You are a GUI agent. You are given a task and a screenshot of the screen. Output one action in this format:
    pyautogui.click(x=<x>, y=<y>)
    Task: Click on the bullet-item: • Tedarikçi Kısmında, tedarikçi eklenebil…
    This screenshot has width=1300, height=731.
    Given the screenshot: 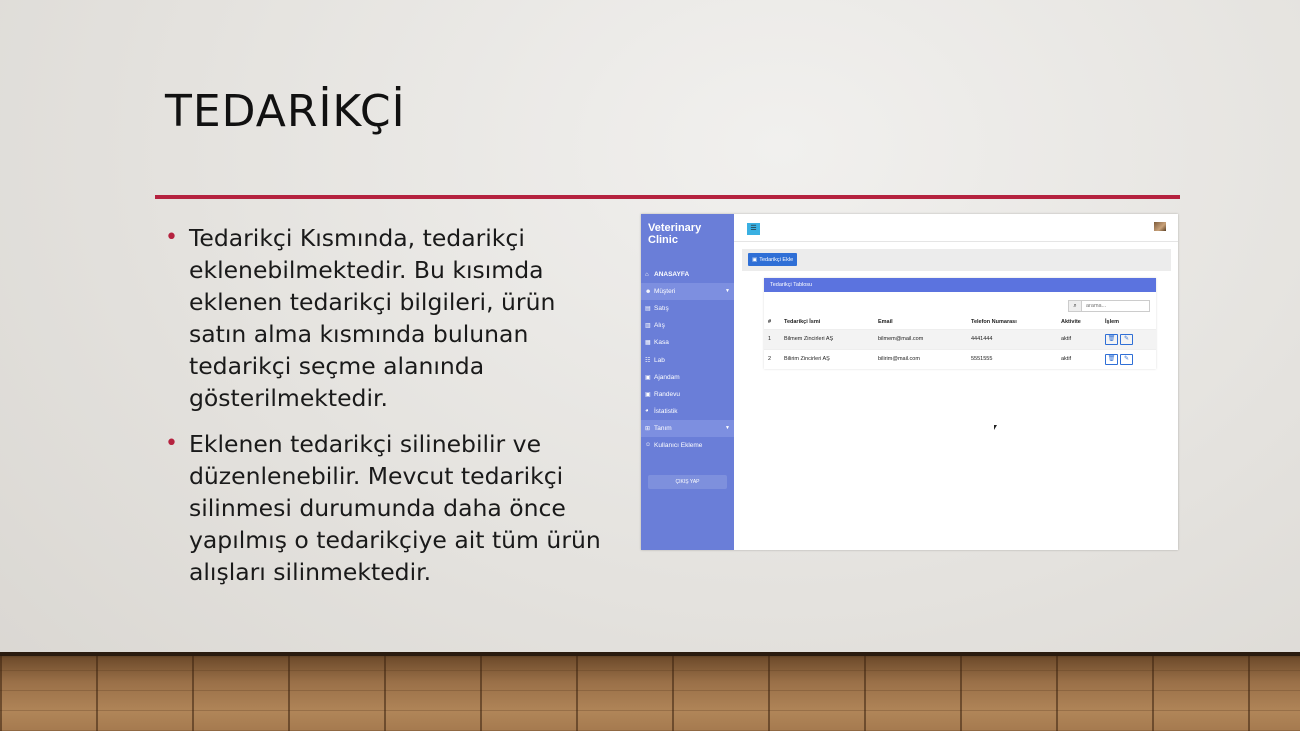 What is the action you would take?
    pyautogui.click(x=360, y=318)
    